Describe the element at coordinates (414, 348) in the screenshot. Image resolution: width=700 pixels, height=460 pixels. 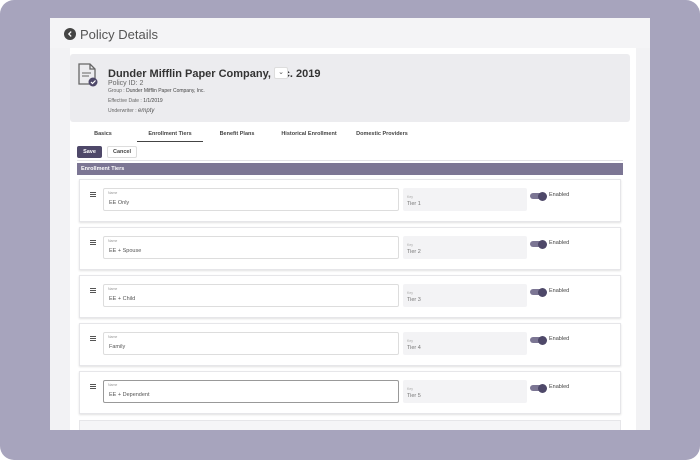
I see `key-value: Tier 4` at that location.